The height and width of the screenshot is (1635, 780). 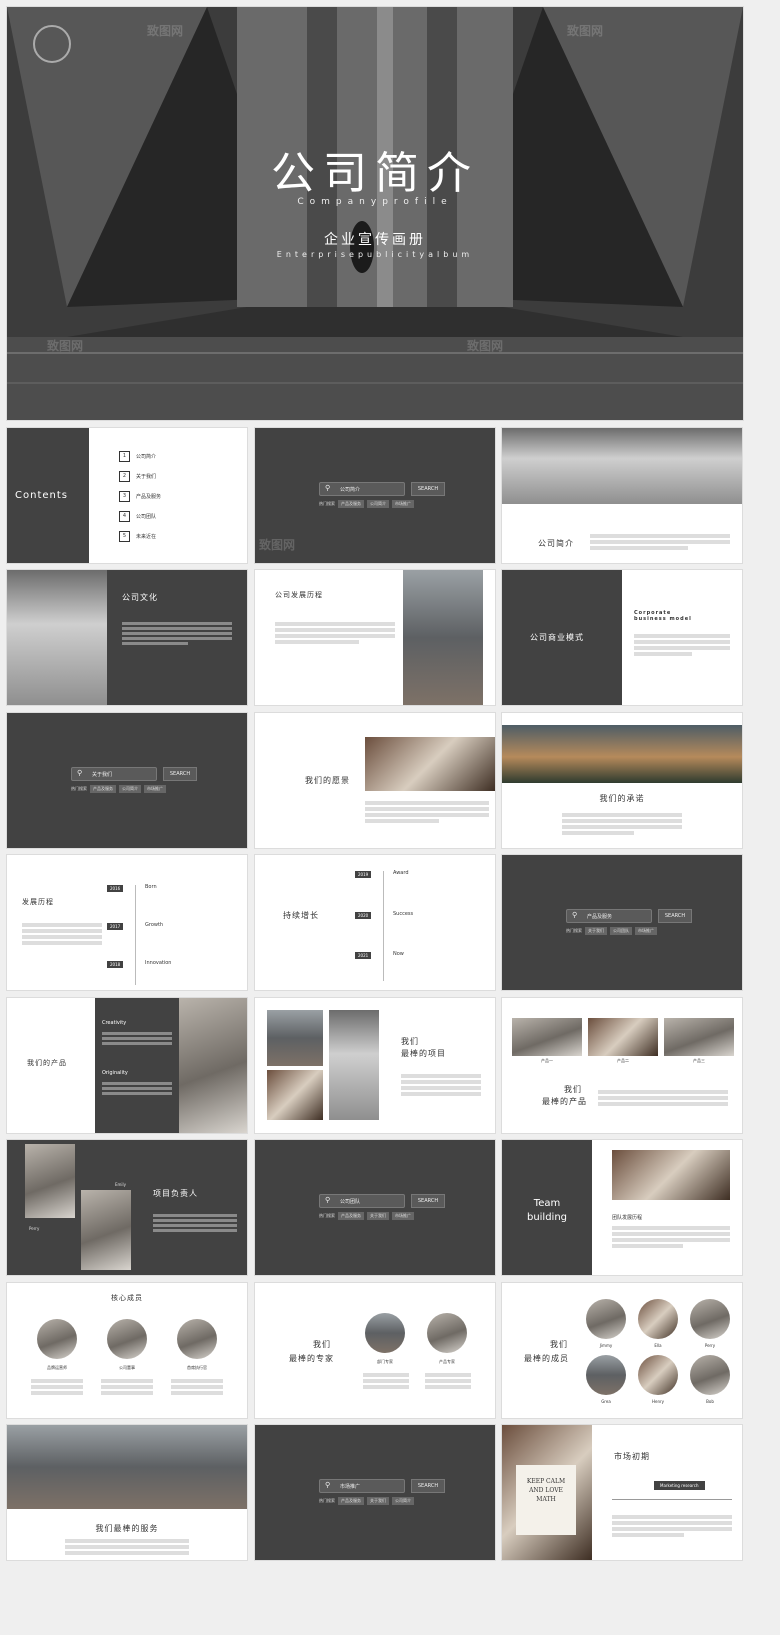 What do you see at coordinates (622, 466) in the screenshot?
I see `office-photo` at bounding box center [622, 466].